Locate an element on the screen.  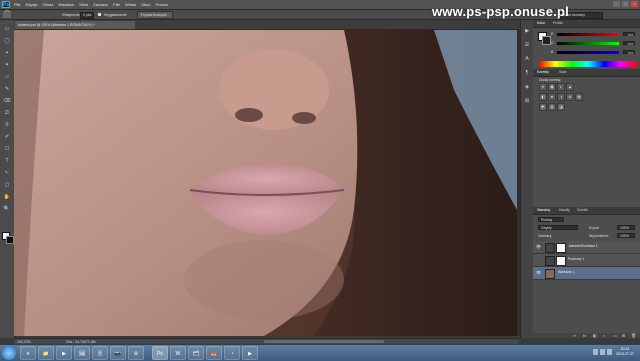
tab-color: Kolor is located at coordinates (541, 23).